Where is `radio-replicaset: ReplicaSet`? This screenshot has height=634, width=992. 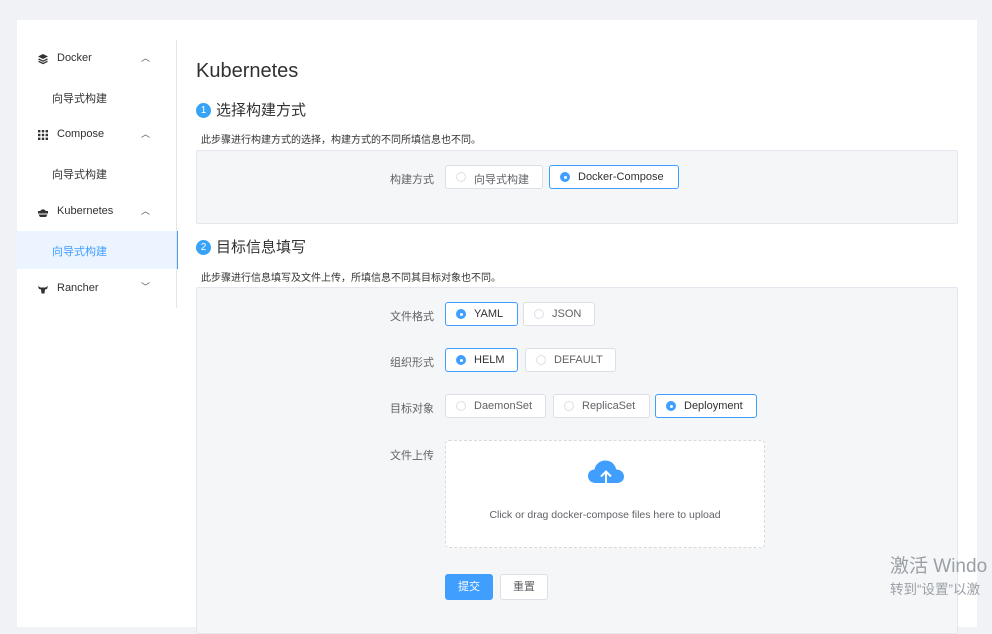 radio-replicaset: ReplicaSet is located at coordinates (601, 406).